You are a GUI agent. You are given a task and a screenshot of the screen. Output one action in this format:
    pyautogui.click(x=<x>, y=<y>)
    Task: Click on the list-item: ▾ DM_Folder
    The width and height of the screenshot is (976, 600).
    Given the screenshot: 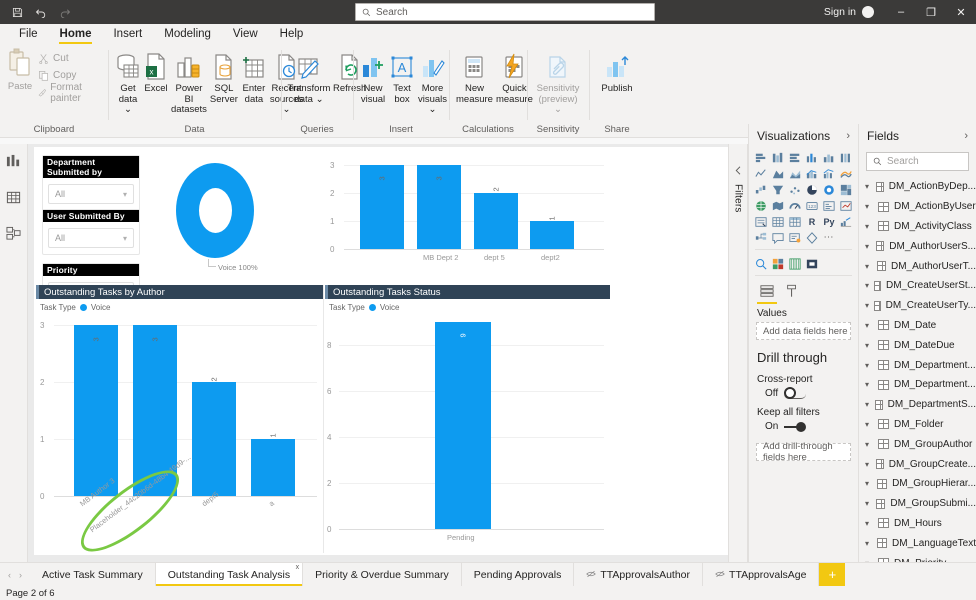 What is the action you would take?
    pyautogui.click(x=917, y=425)
    